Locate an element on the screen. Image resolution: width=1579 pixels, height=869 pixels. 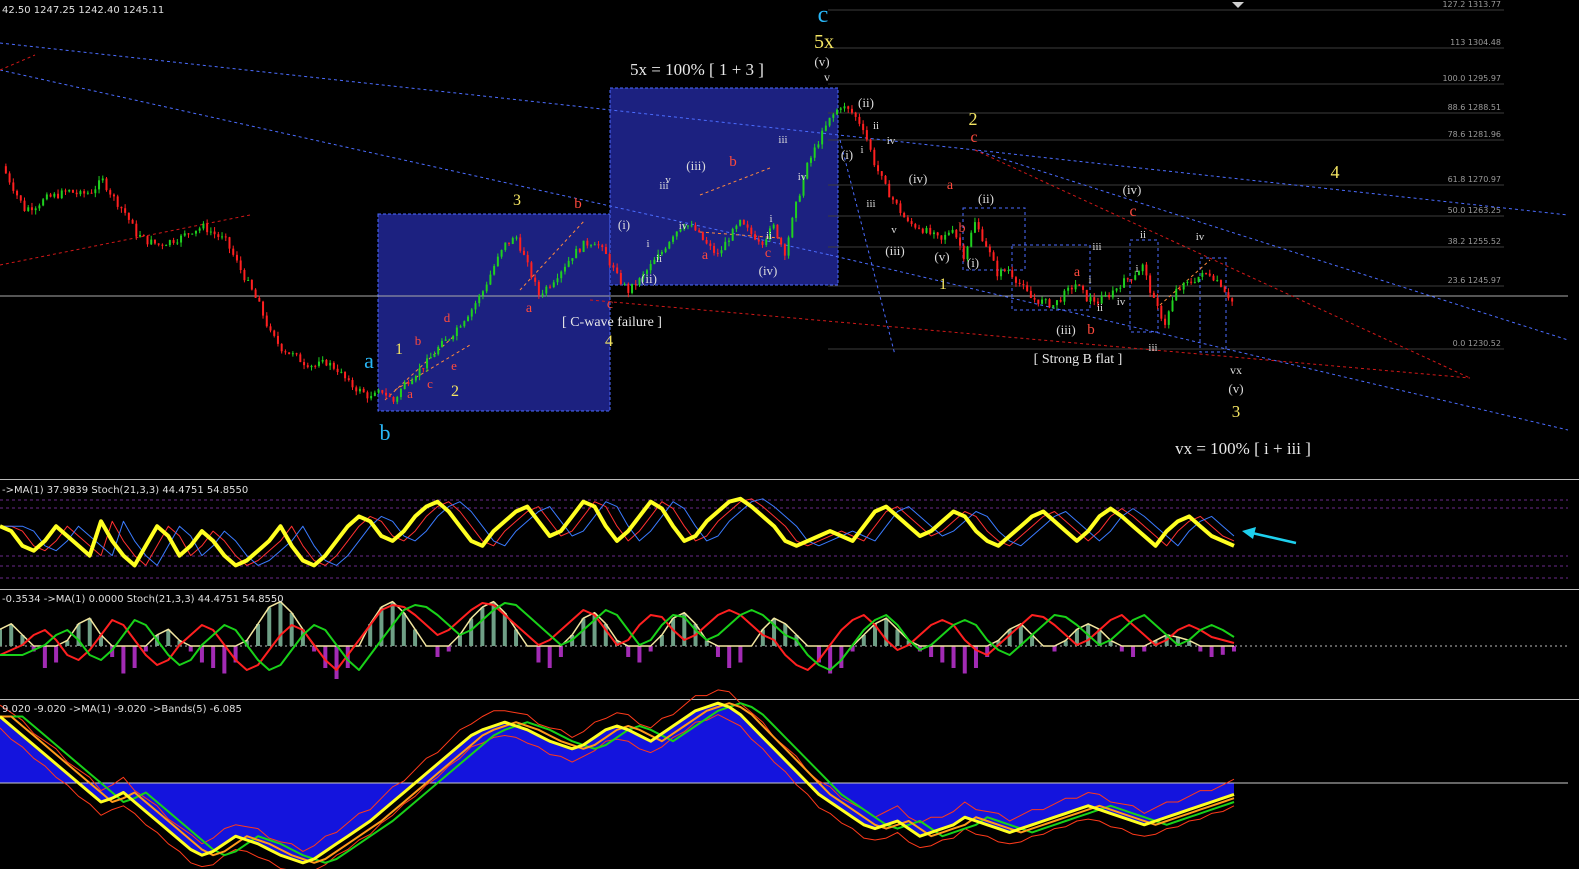
wave-label: 1 is located at coordinates (943, 284).